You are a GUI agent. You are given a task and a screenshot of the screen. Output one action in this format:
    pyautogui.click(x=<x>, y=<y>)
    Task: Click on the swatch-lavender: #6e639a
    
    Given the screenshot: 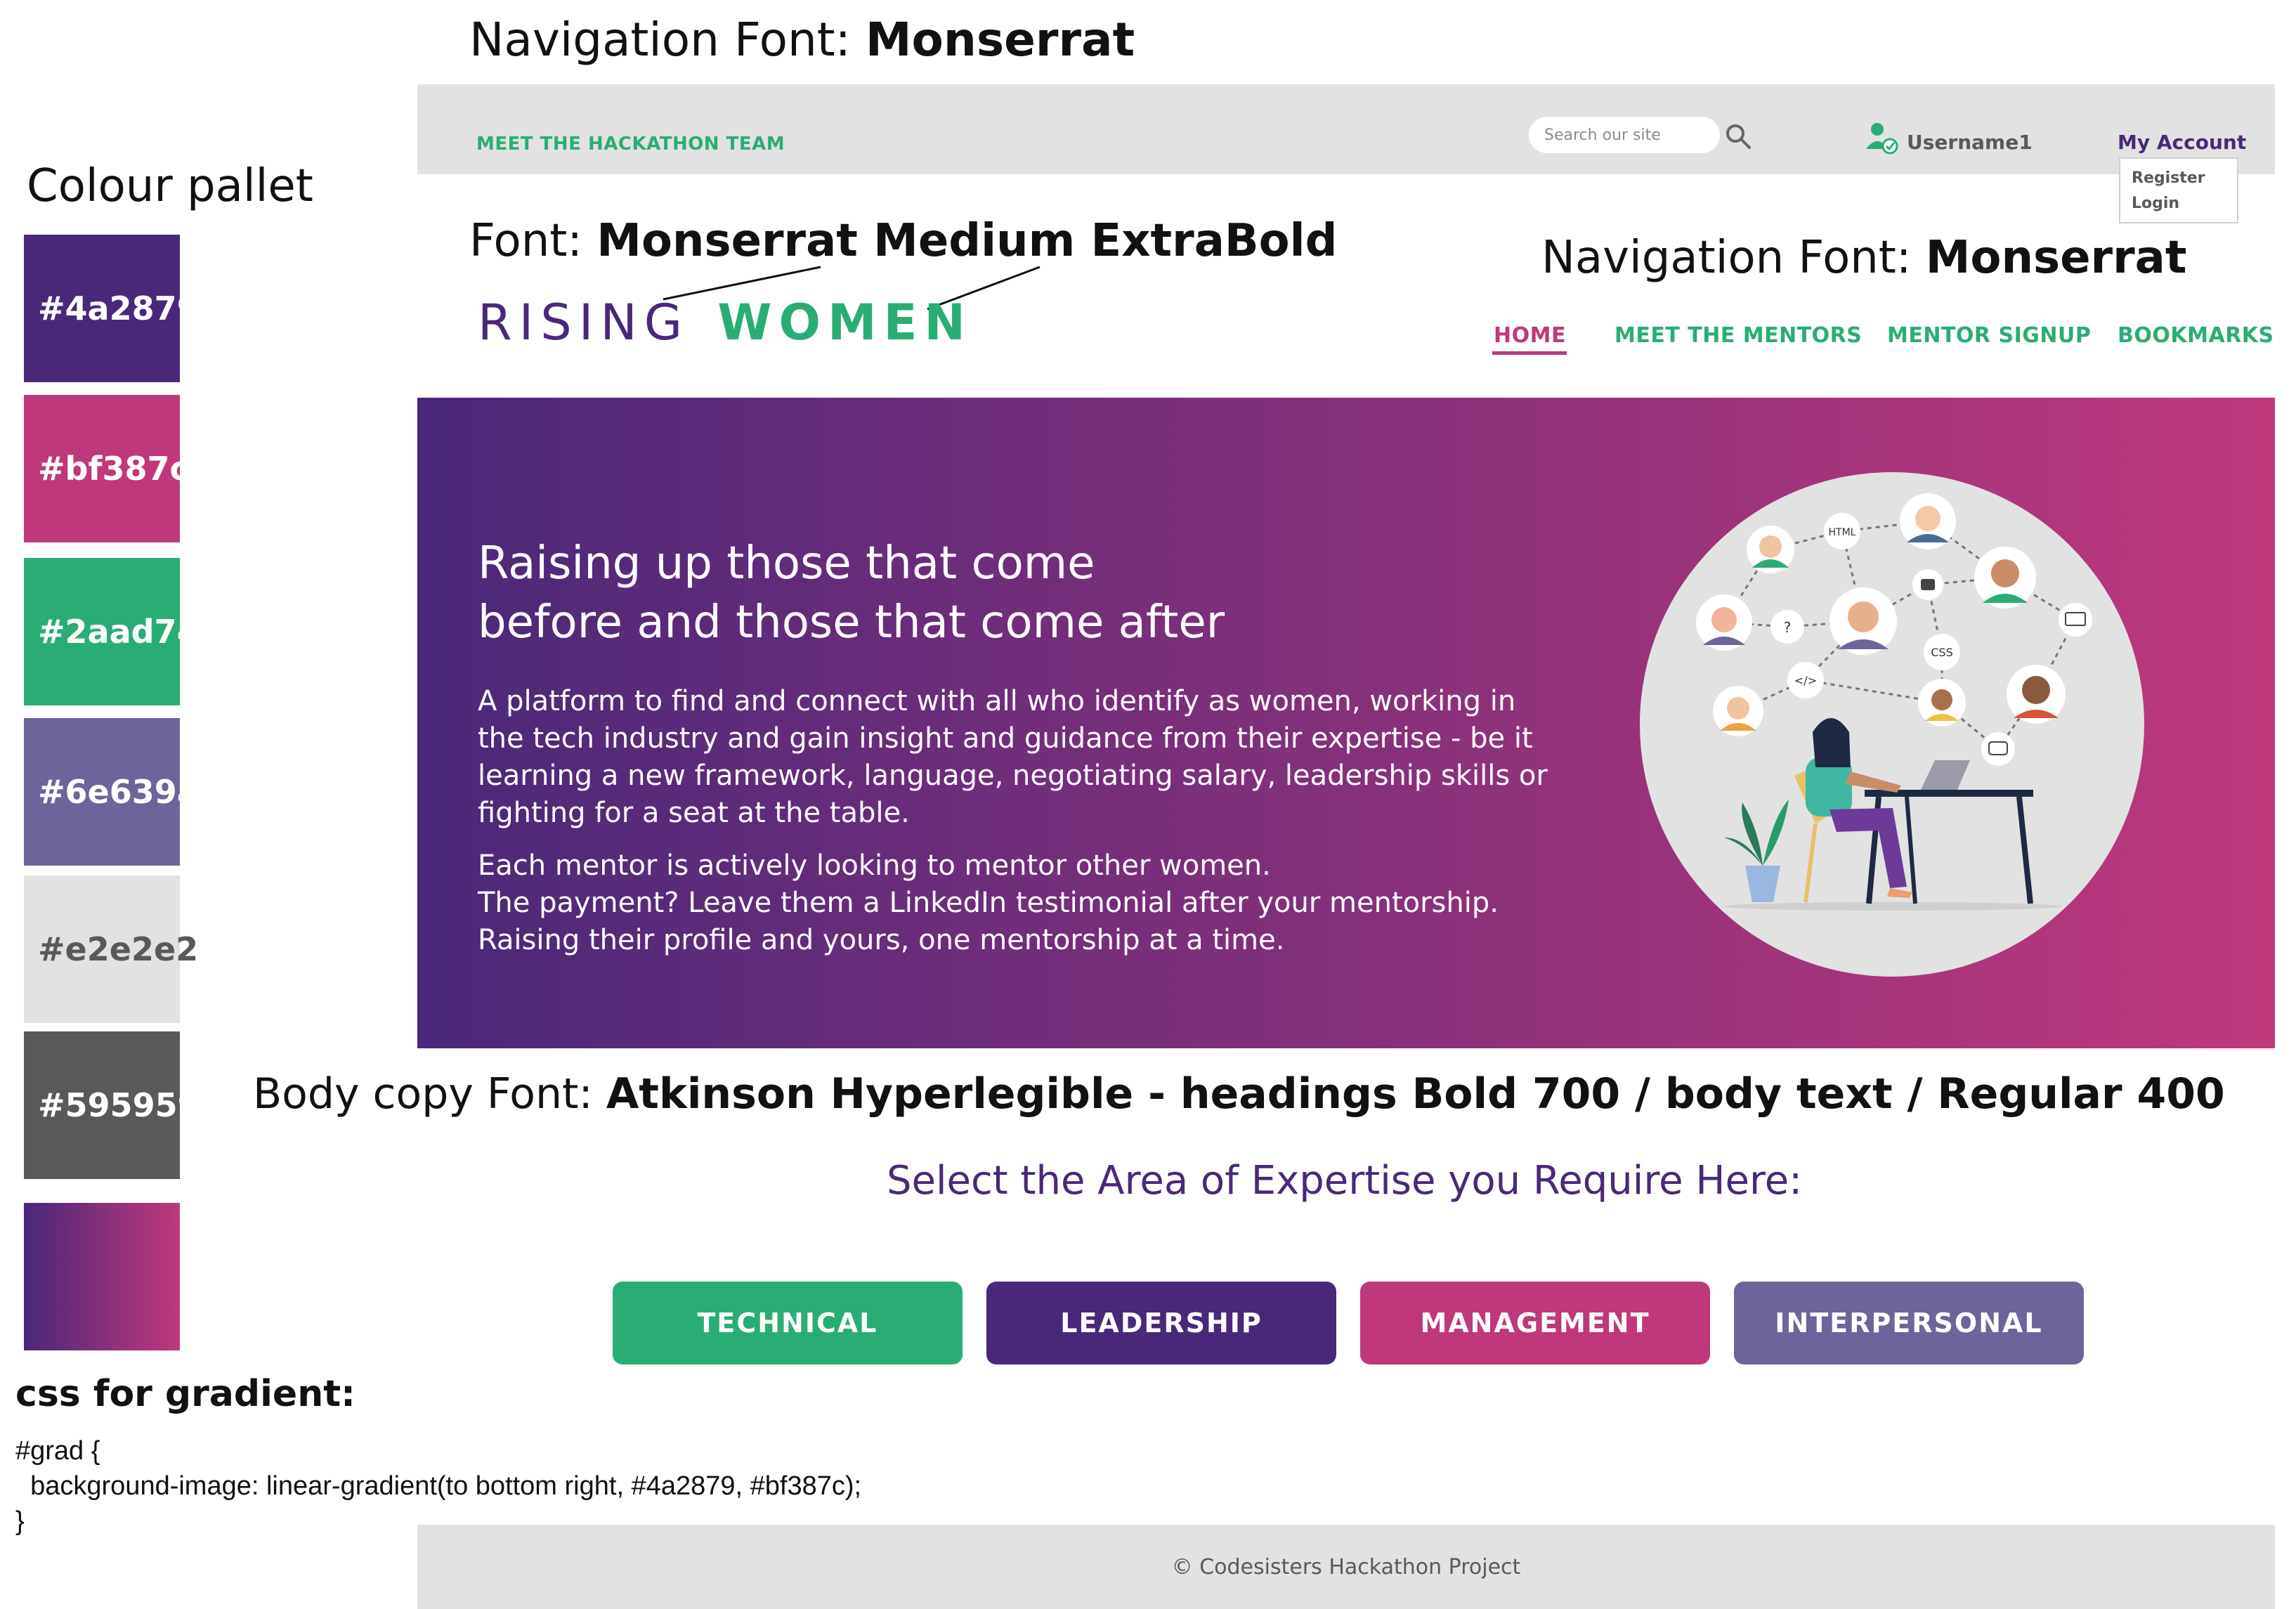 What is the action you would take?
    pyautogui.click(x=111, y=792)
    